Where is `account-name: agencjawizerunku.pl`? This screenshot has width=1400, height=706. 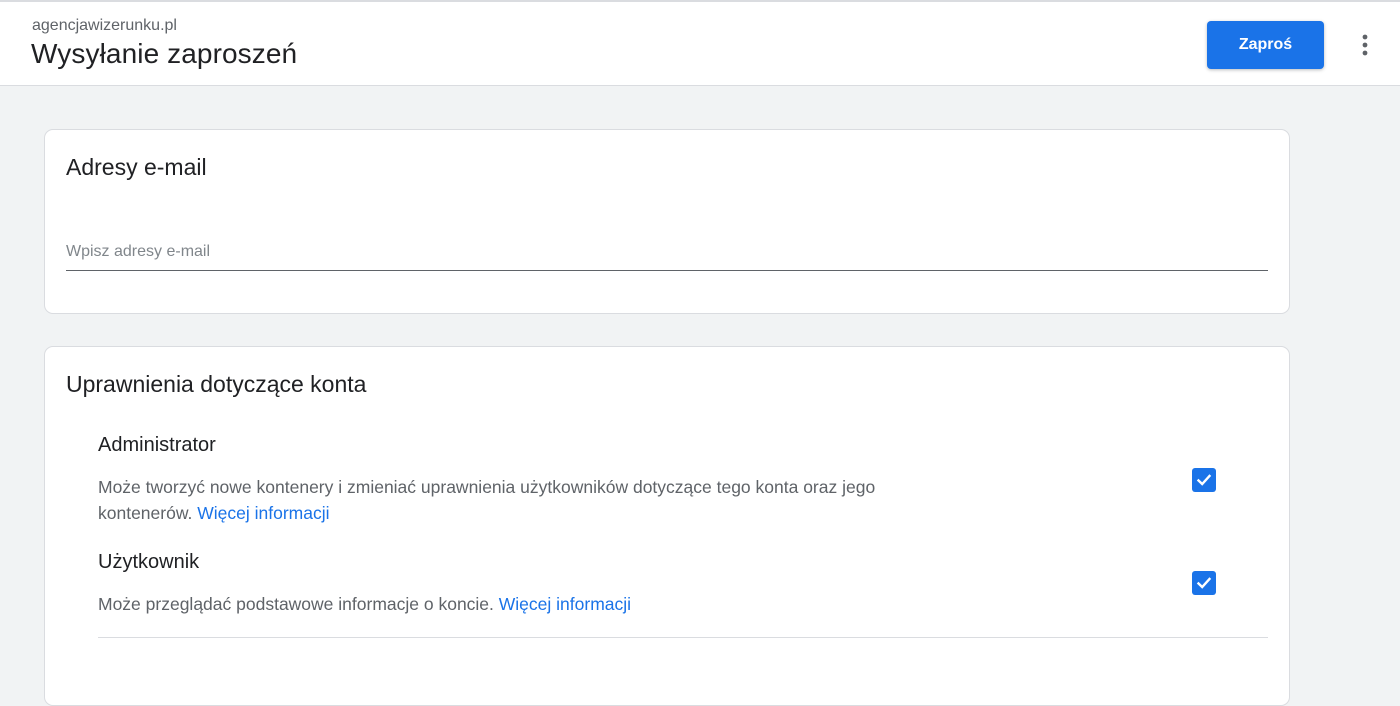 account-name: agencjawizerunku.pl is located at coordinates (104, 25).